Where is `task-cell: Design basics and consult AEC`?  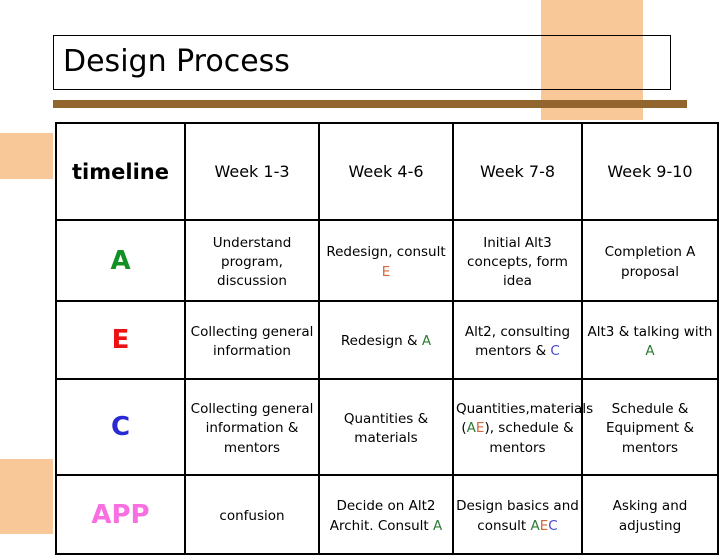 task-cell: Design basics and consult AEC is located at coordinates (517, 514).